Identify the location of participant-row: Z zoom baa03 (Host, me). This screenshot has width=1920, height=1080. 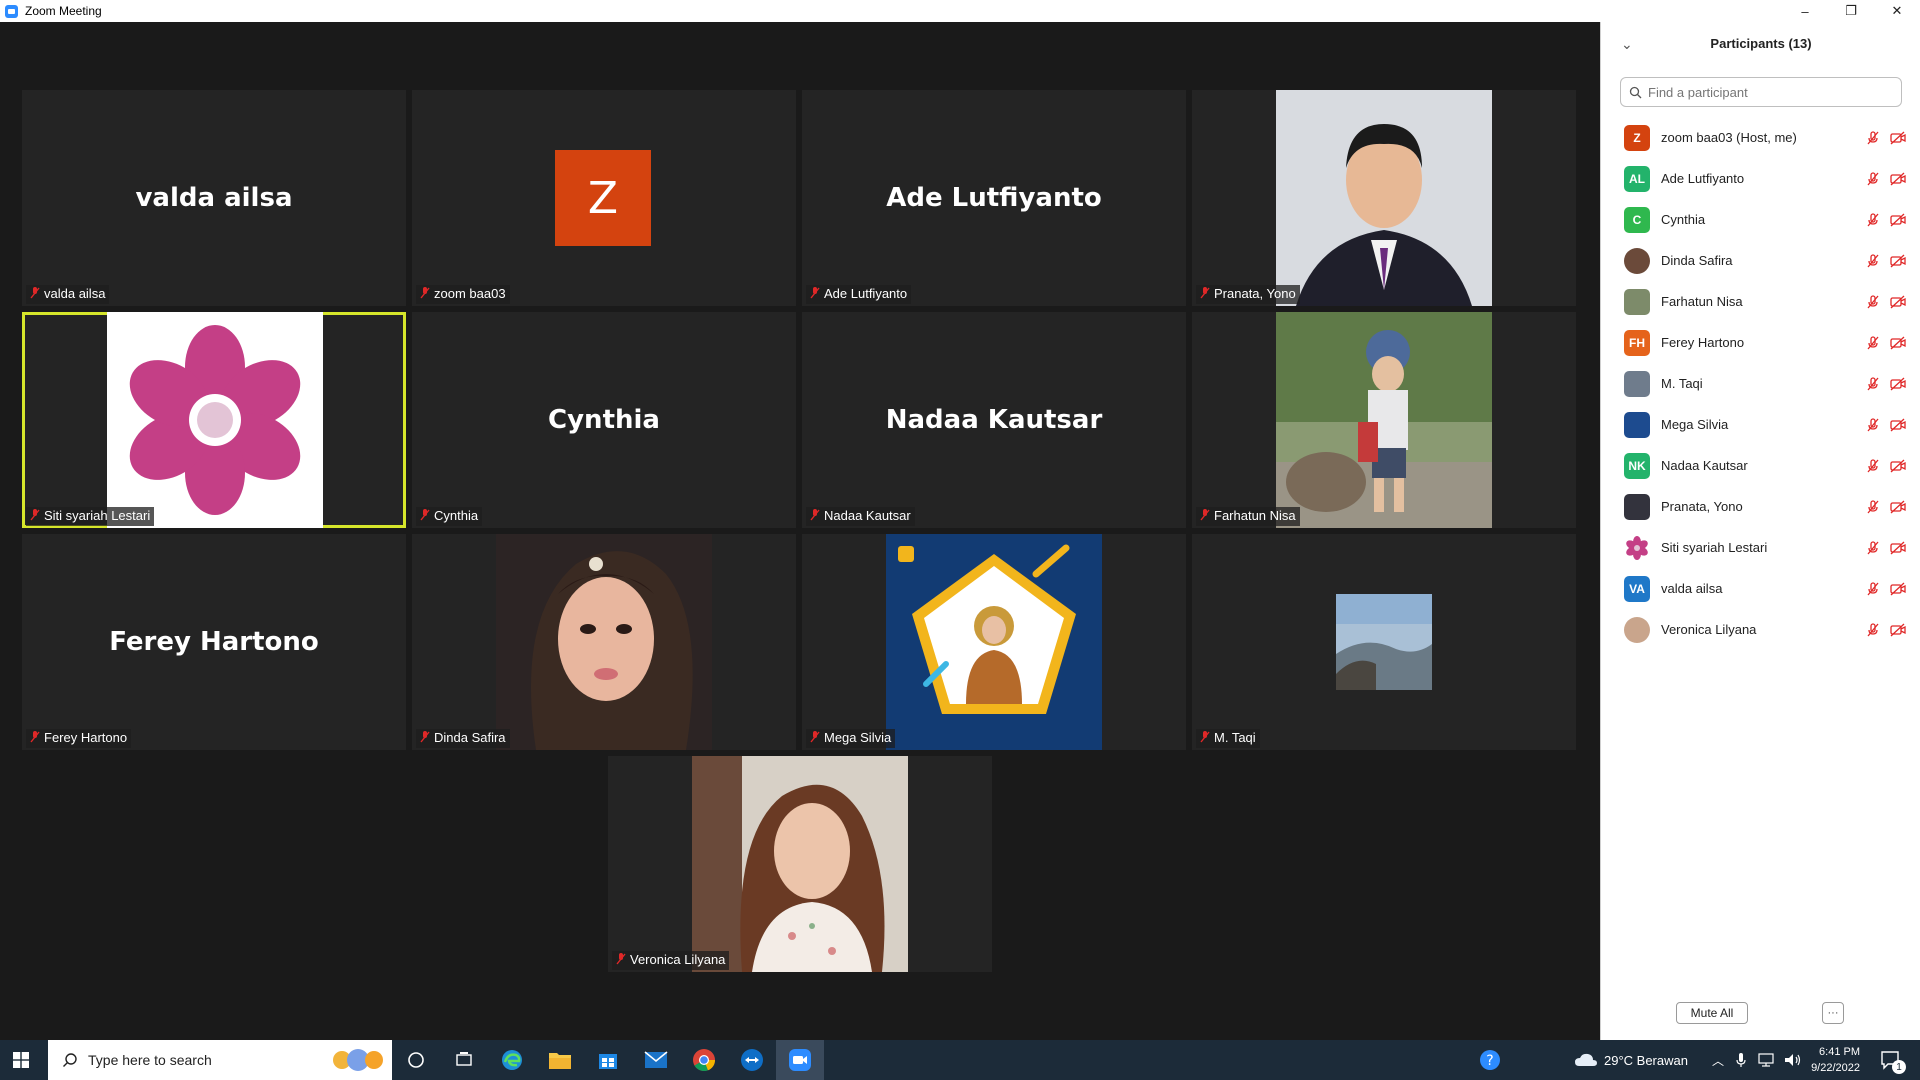
(1760, 137).